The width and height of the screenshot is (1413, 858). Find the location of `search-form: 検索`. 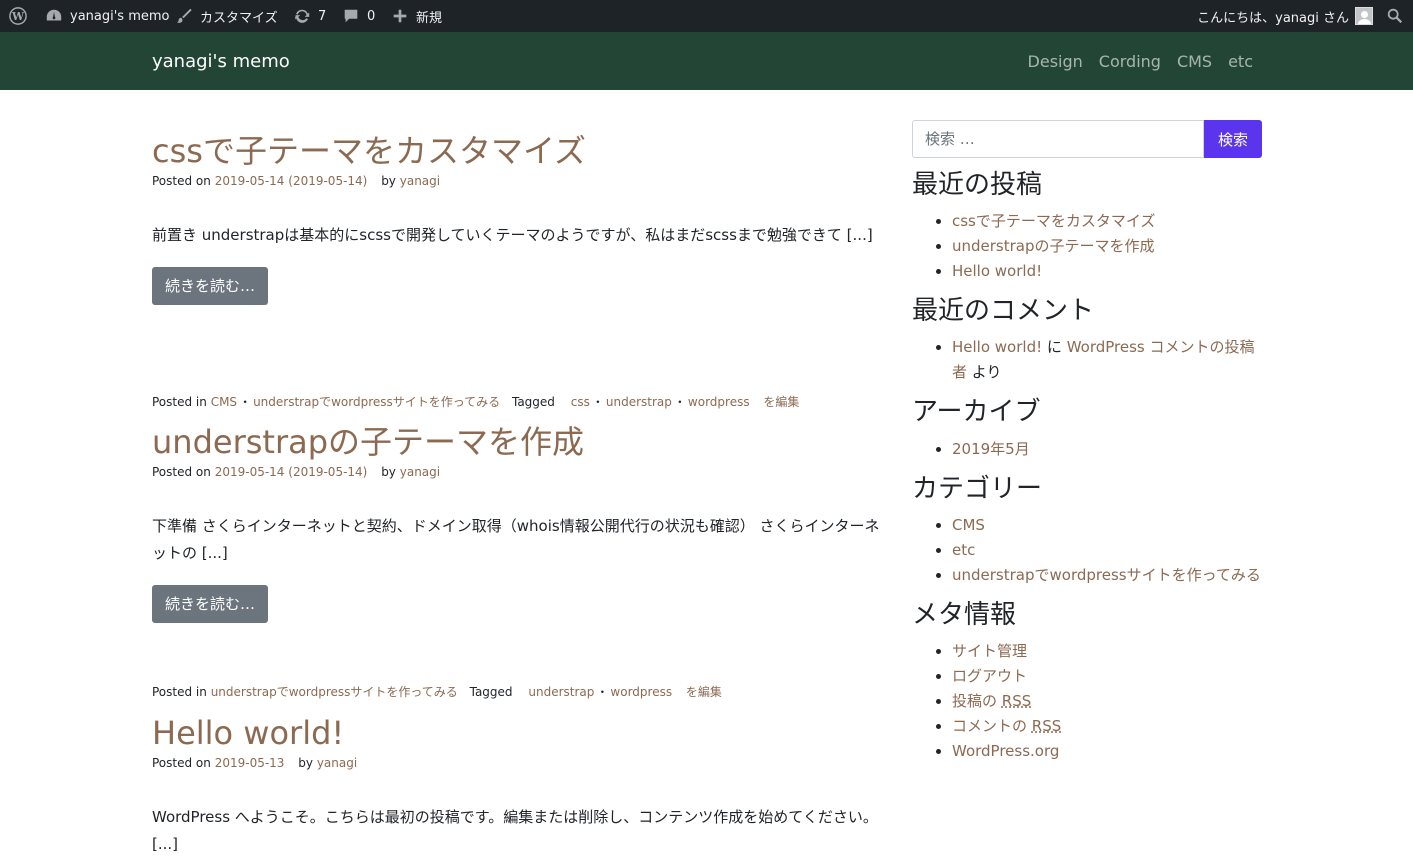

search-form: 検索 is located at coordinates (1087, 139).